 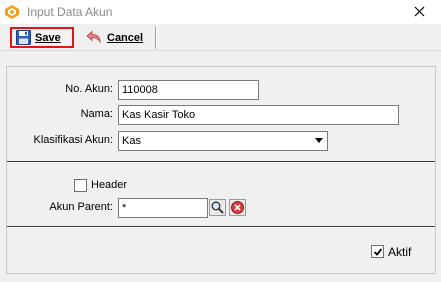 What do you see at coordinates (258, 115) in the screenshot?
I see `nama-field` at bounding box center [258, 115].